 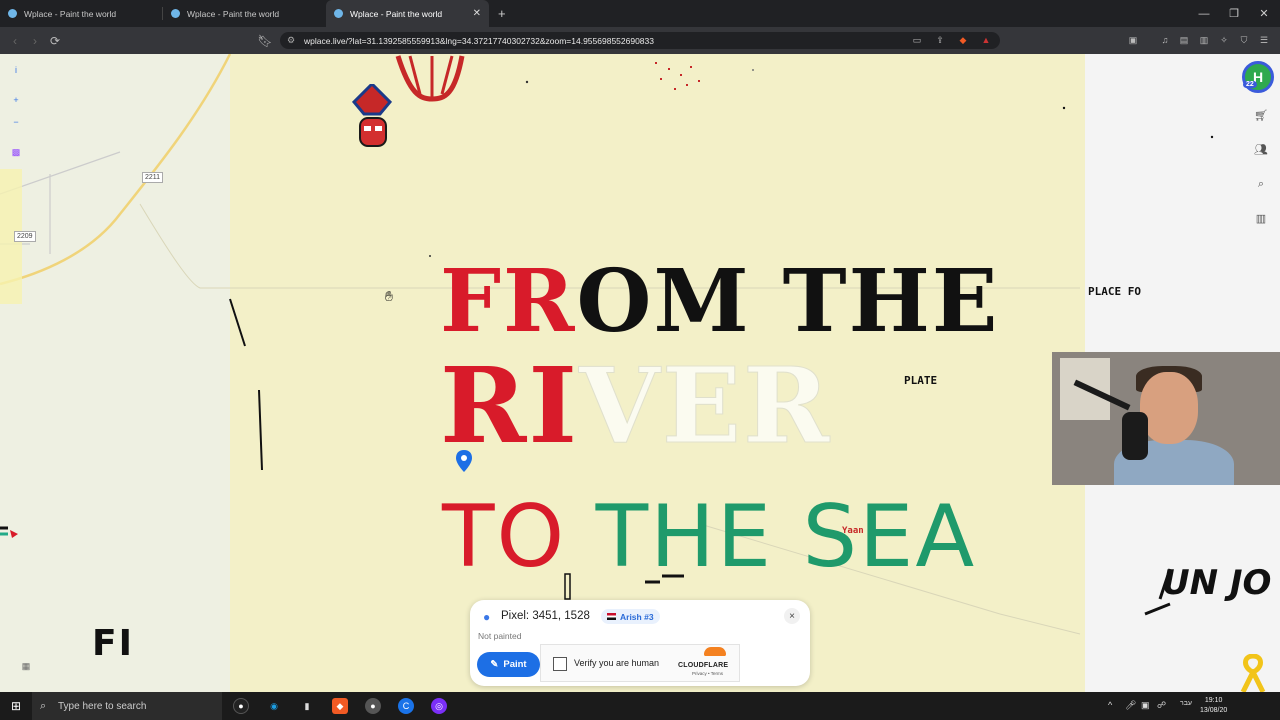 What do you see at coordinates (986, 40) in the screenshot?
I see `brave-rewards-icon: ▲` at bounding box center [986, 40].